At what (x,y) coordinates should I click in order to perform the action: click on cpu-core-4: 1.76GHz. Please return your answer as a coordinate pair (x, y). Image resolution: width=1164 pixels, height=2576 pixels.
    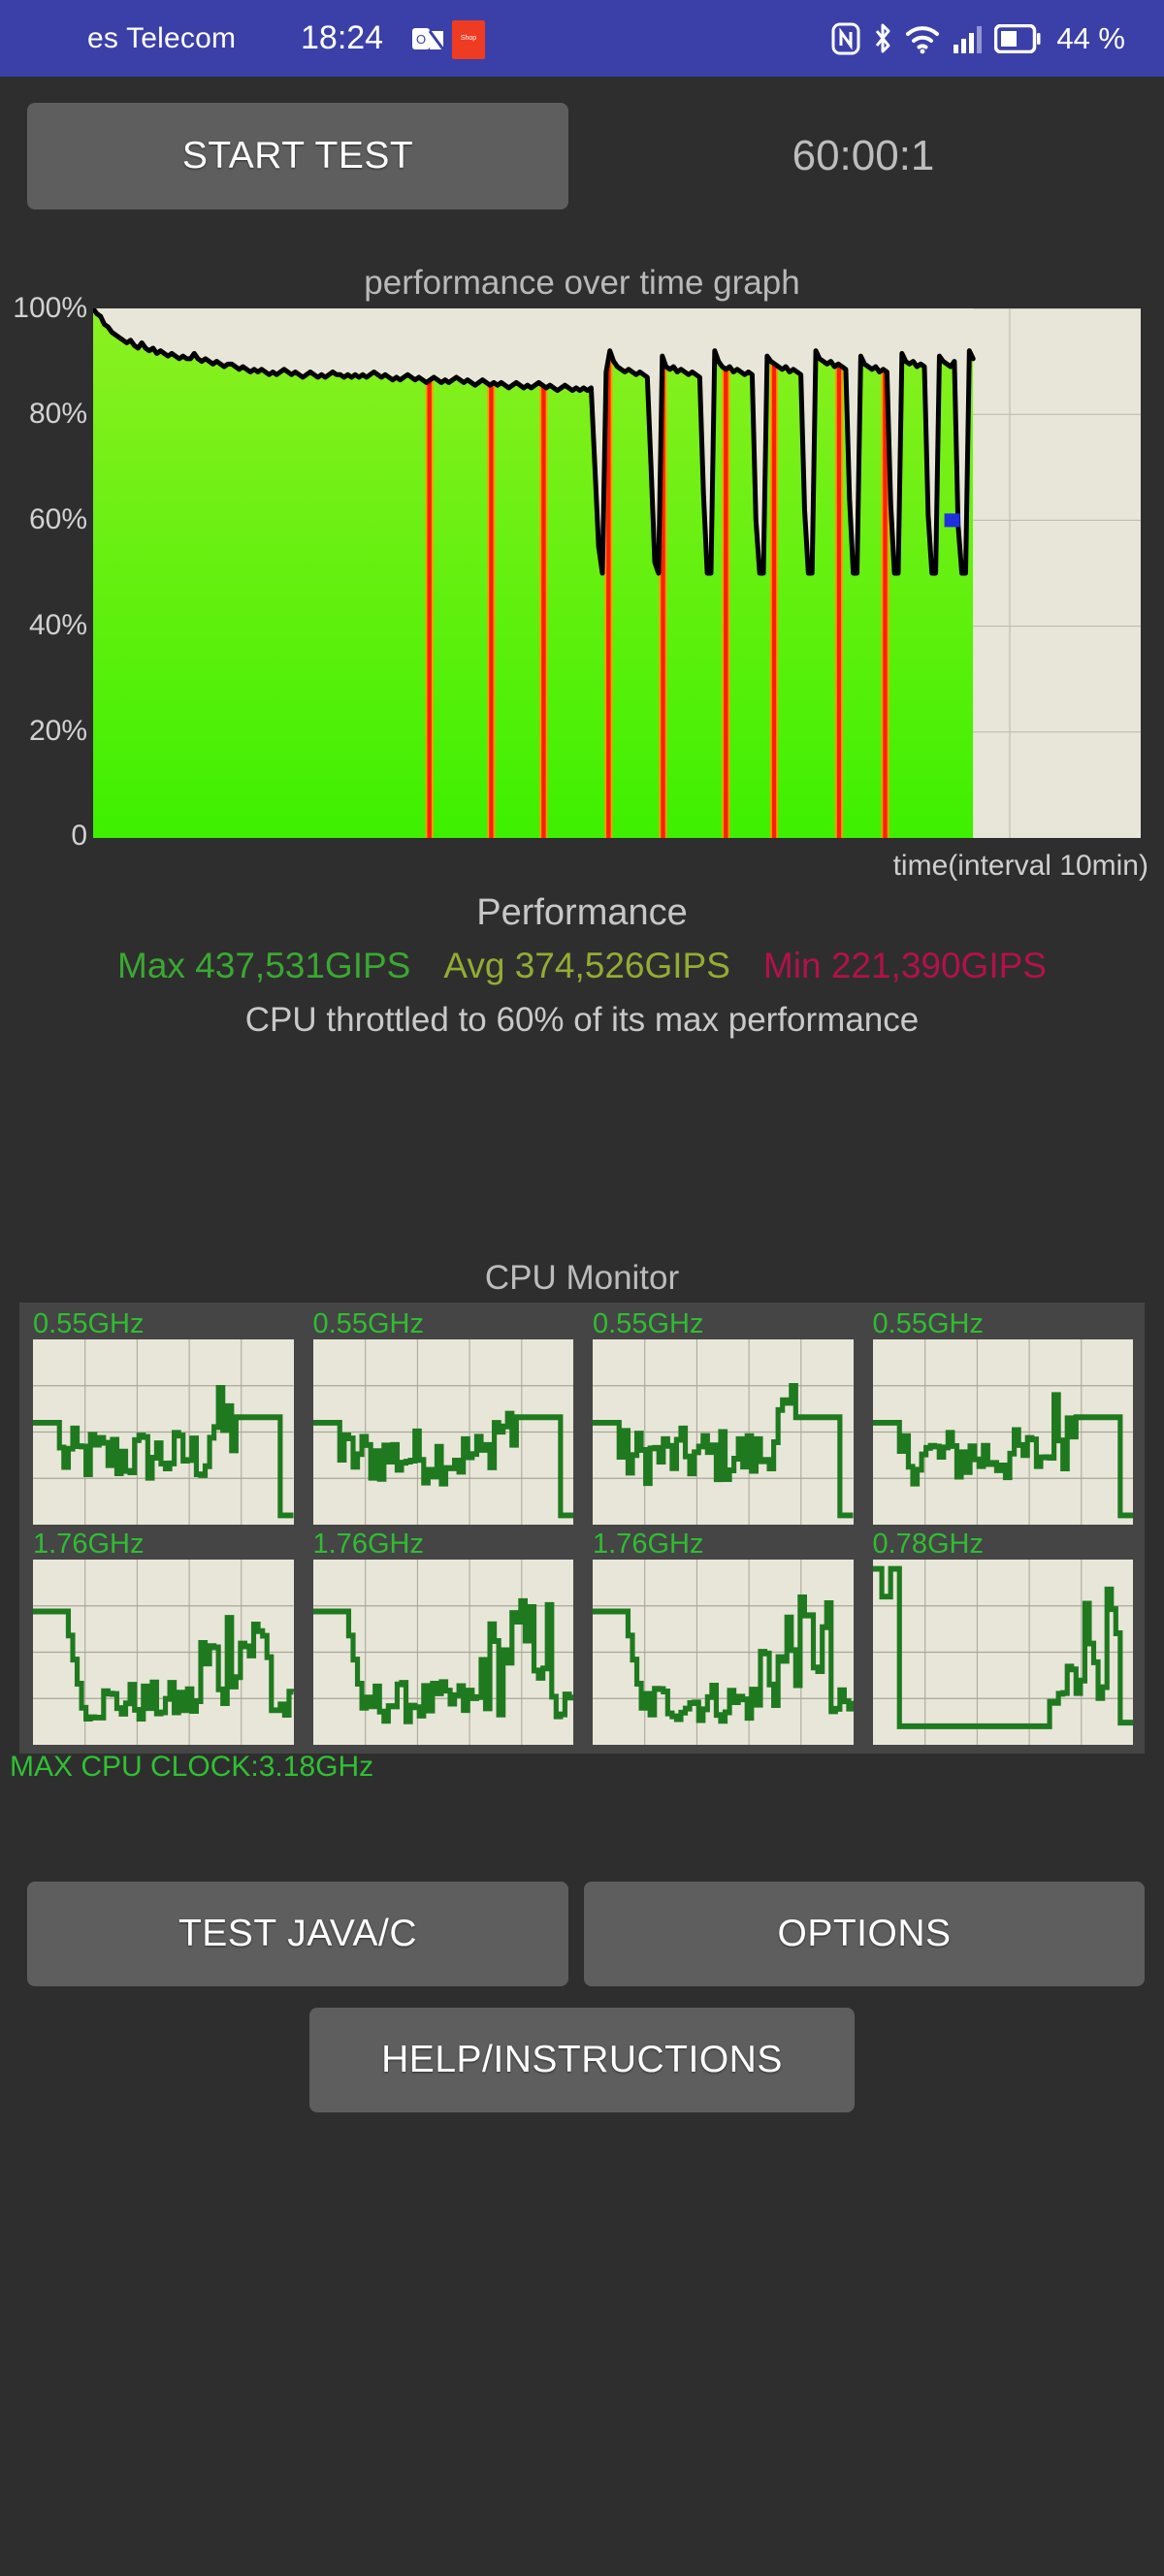
    Looking at the image, I should click on (162, 1638).